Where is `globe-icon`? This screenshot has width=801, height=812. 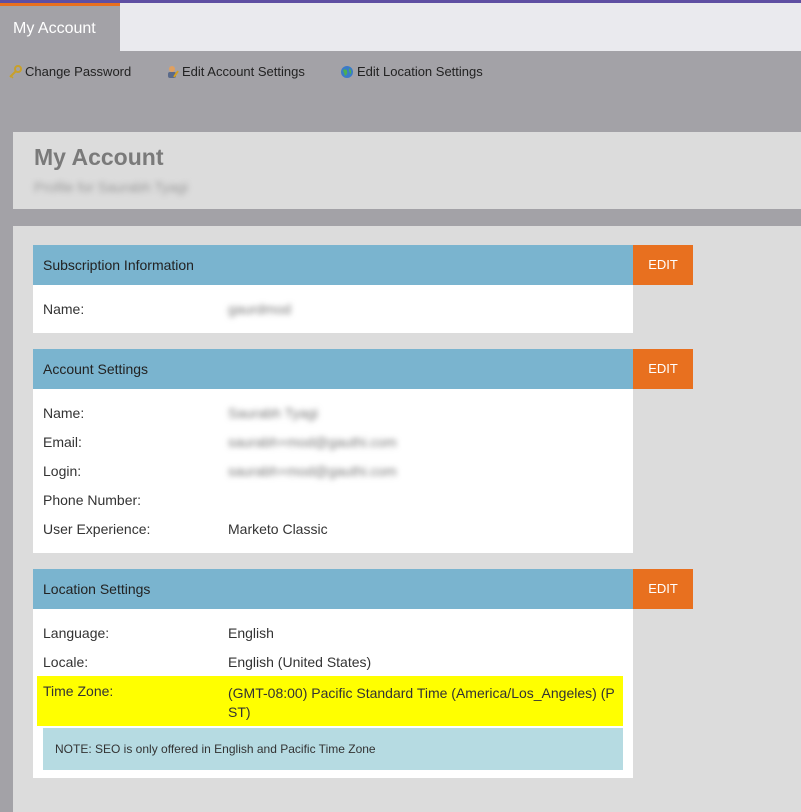
globe-icon is located at coordinates (347, 71).